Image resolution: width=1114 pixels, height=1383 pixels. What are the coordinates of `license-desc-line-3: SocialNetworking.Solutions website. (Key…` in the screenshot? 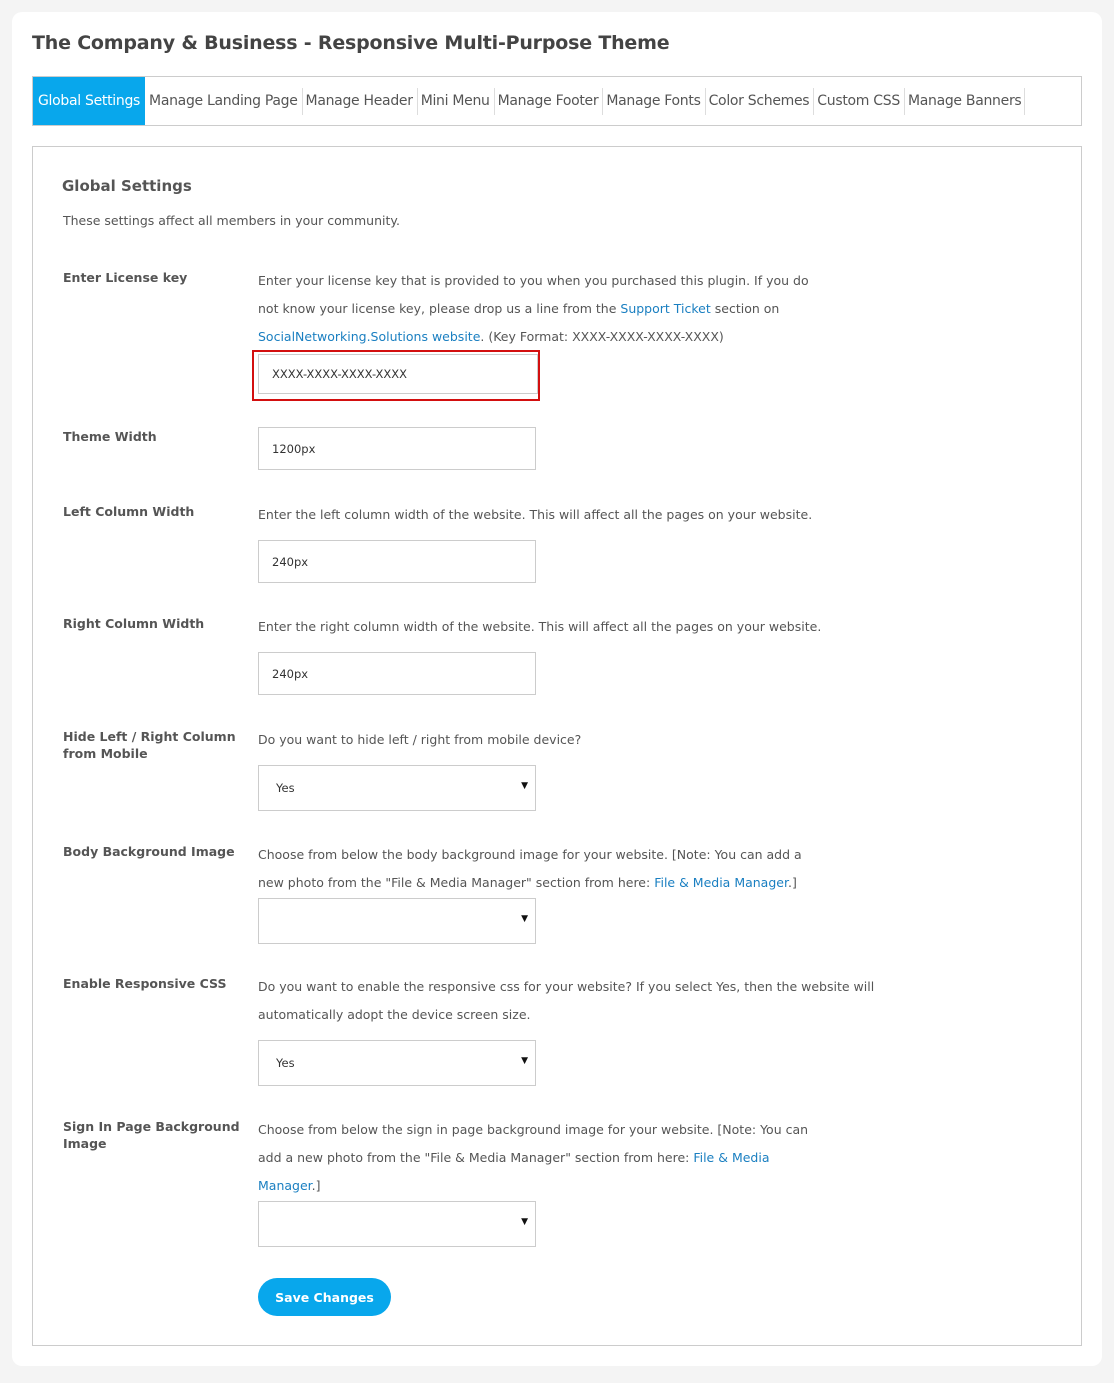 It's located at (533, 337).